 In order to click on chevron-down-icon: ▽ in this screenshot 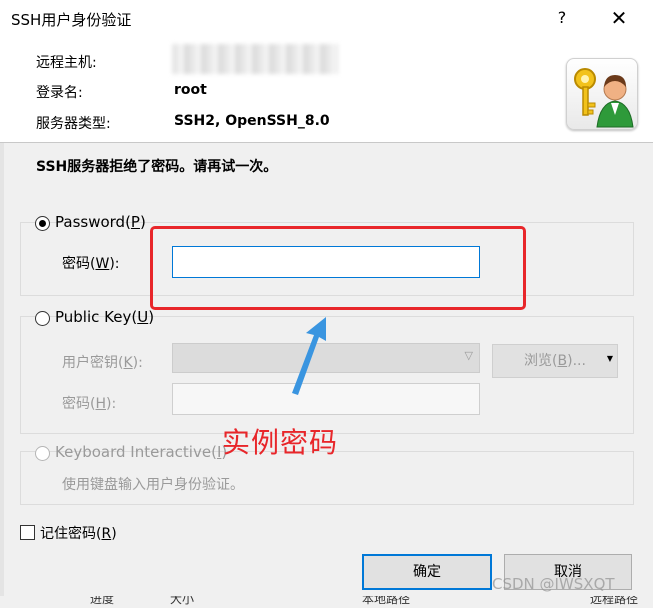, I will do `click(468, 355)`.